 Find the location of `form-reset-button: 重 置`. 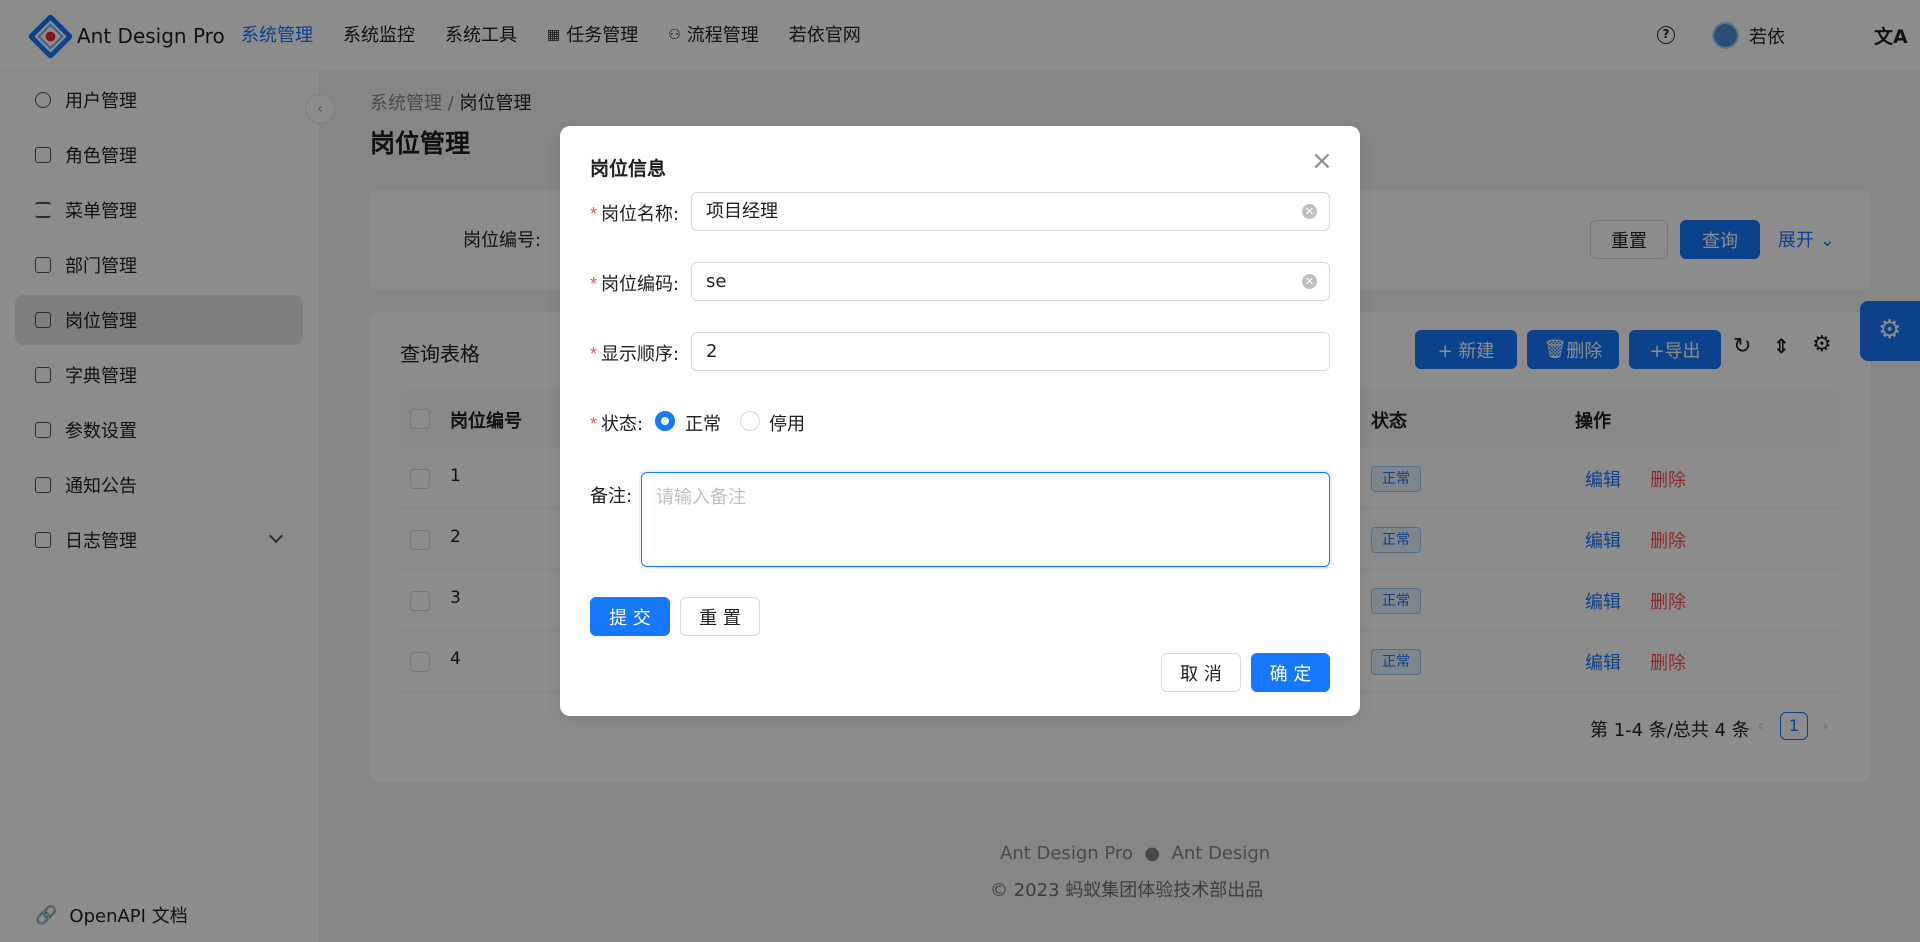

form-reset-button: 重 置 is located at coordinates (720, 616).